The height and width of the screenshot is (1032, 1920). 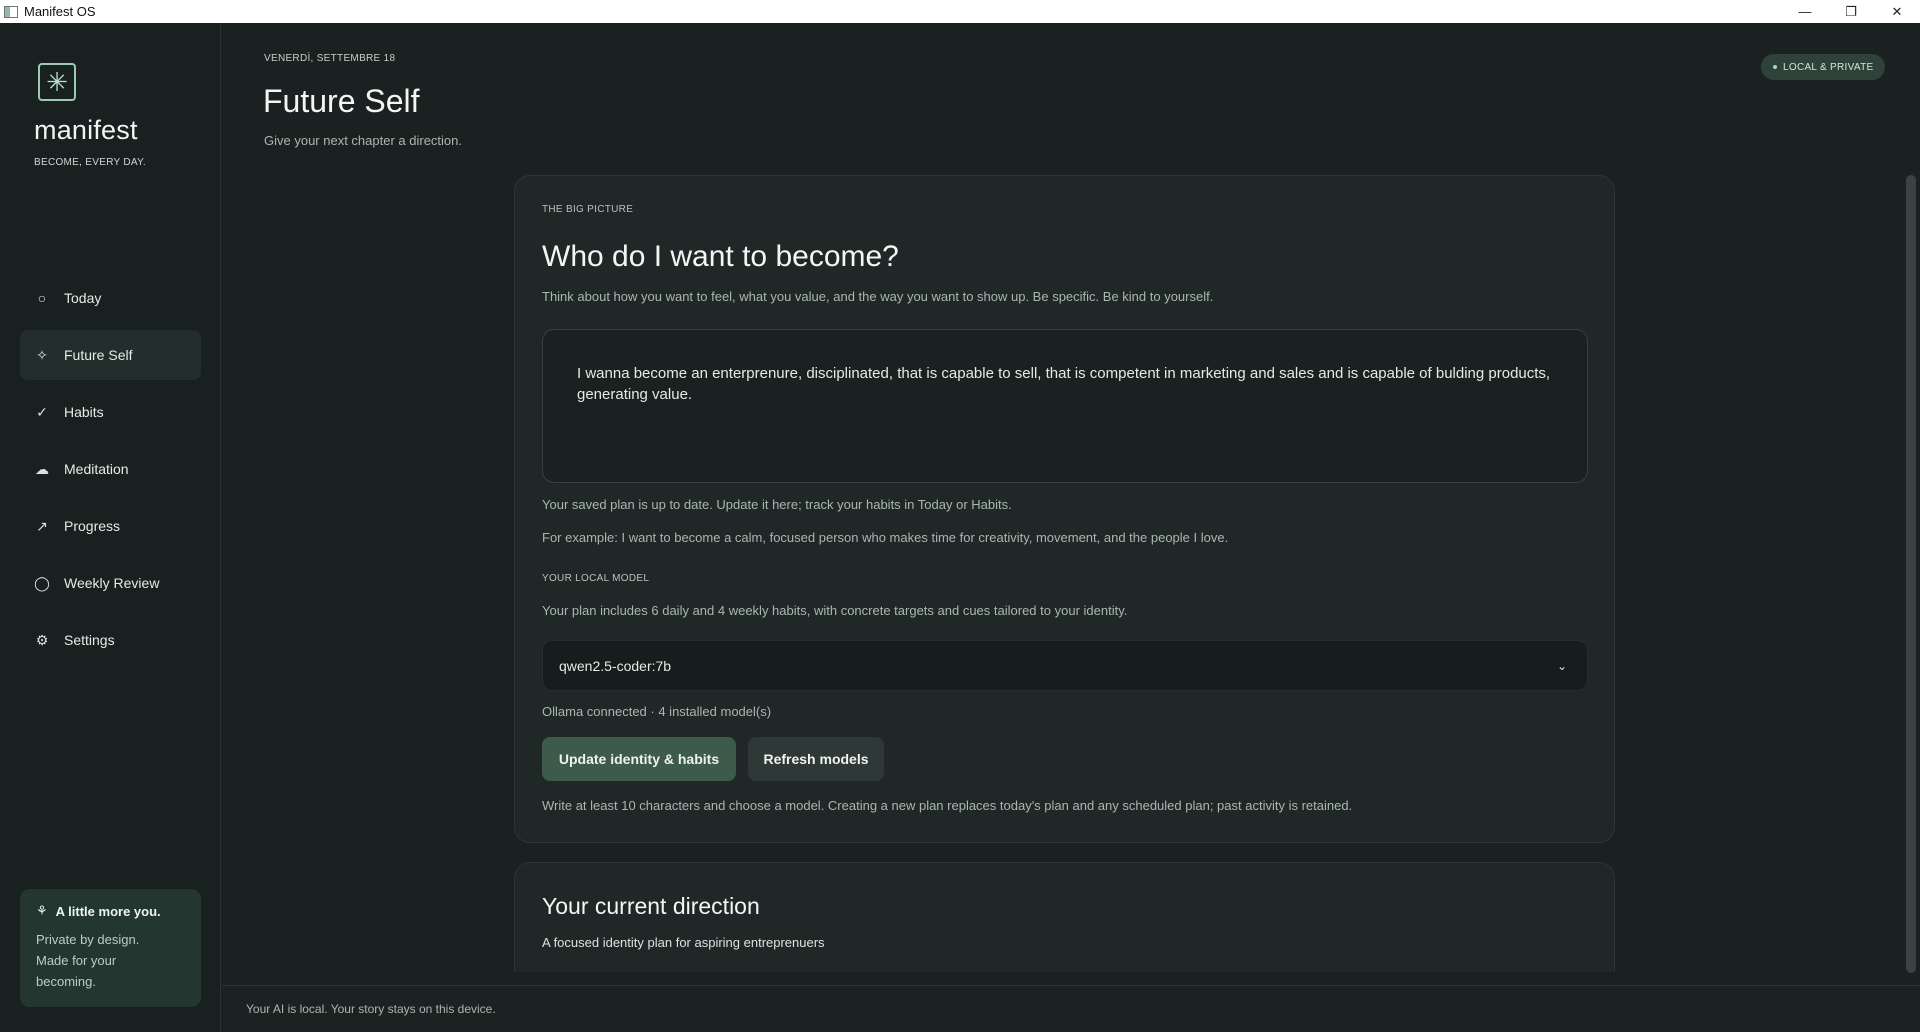 I want to click on sidebar-item-label: Today, so click(x=83, y=298).